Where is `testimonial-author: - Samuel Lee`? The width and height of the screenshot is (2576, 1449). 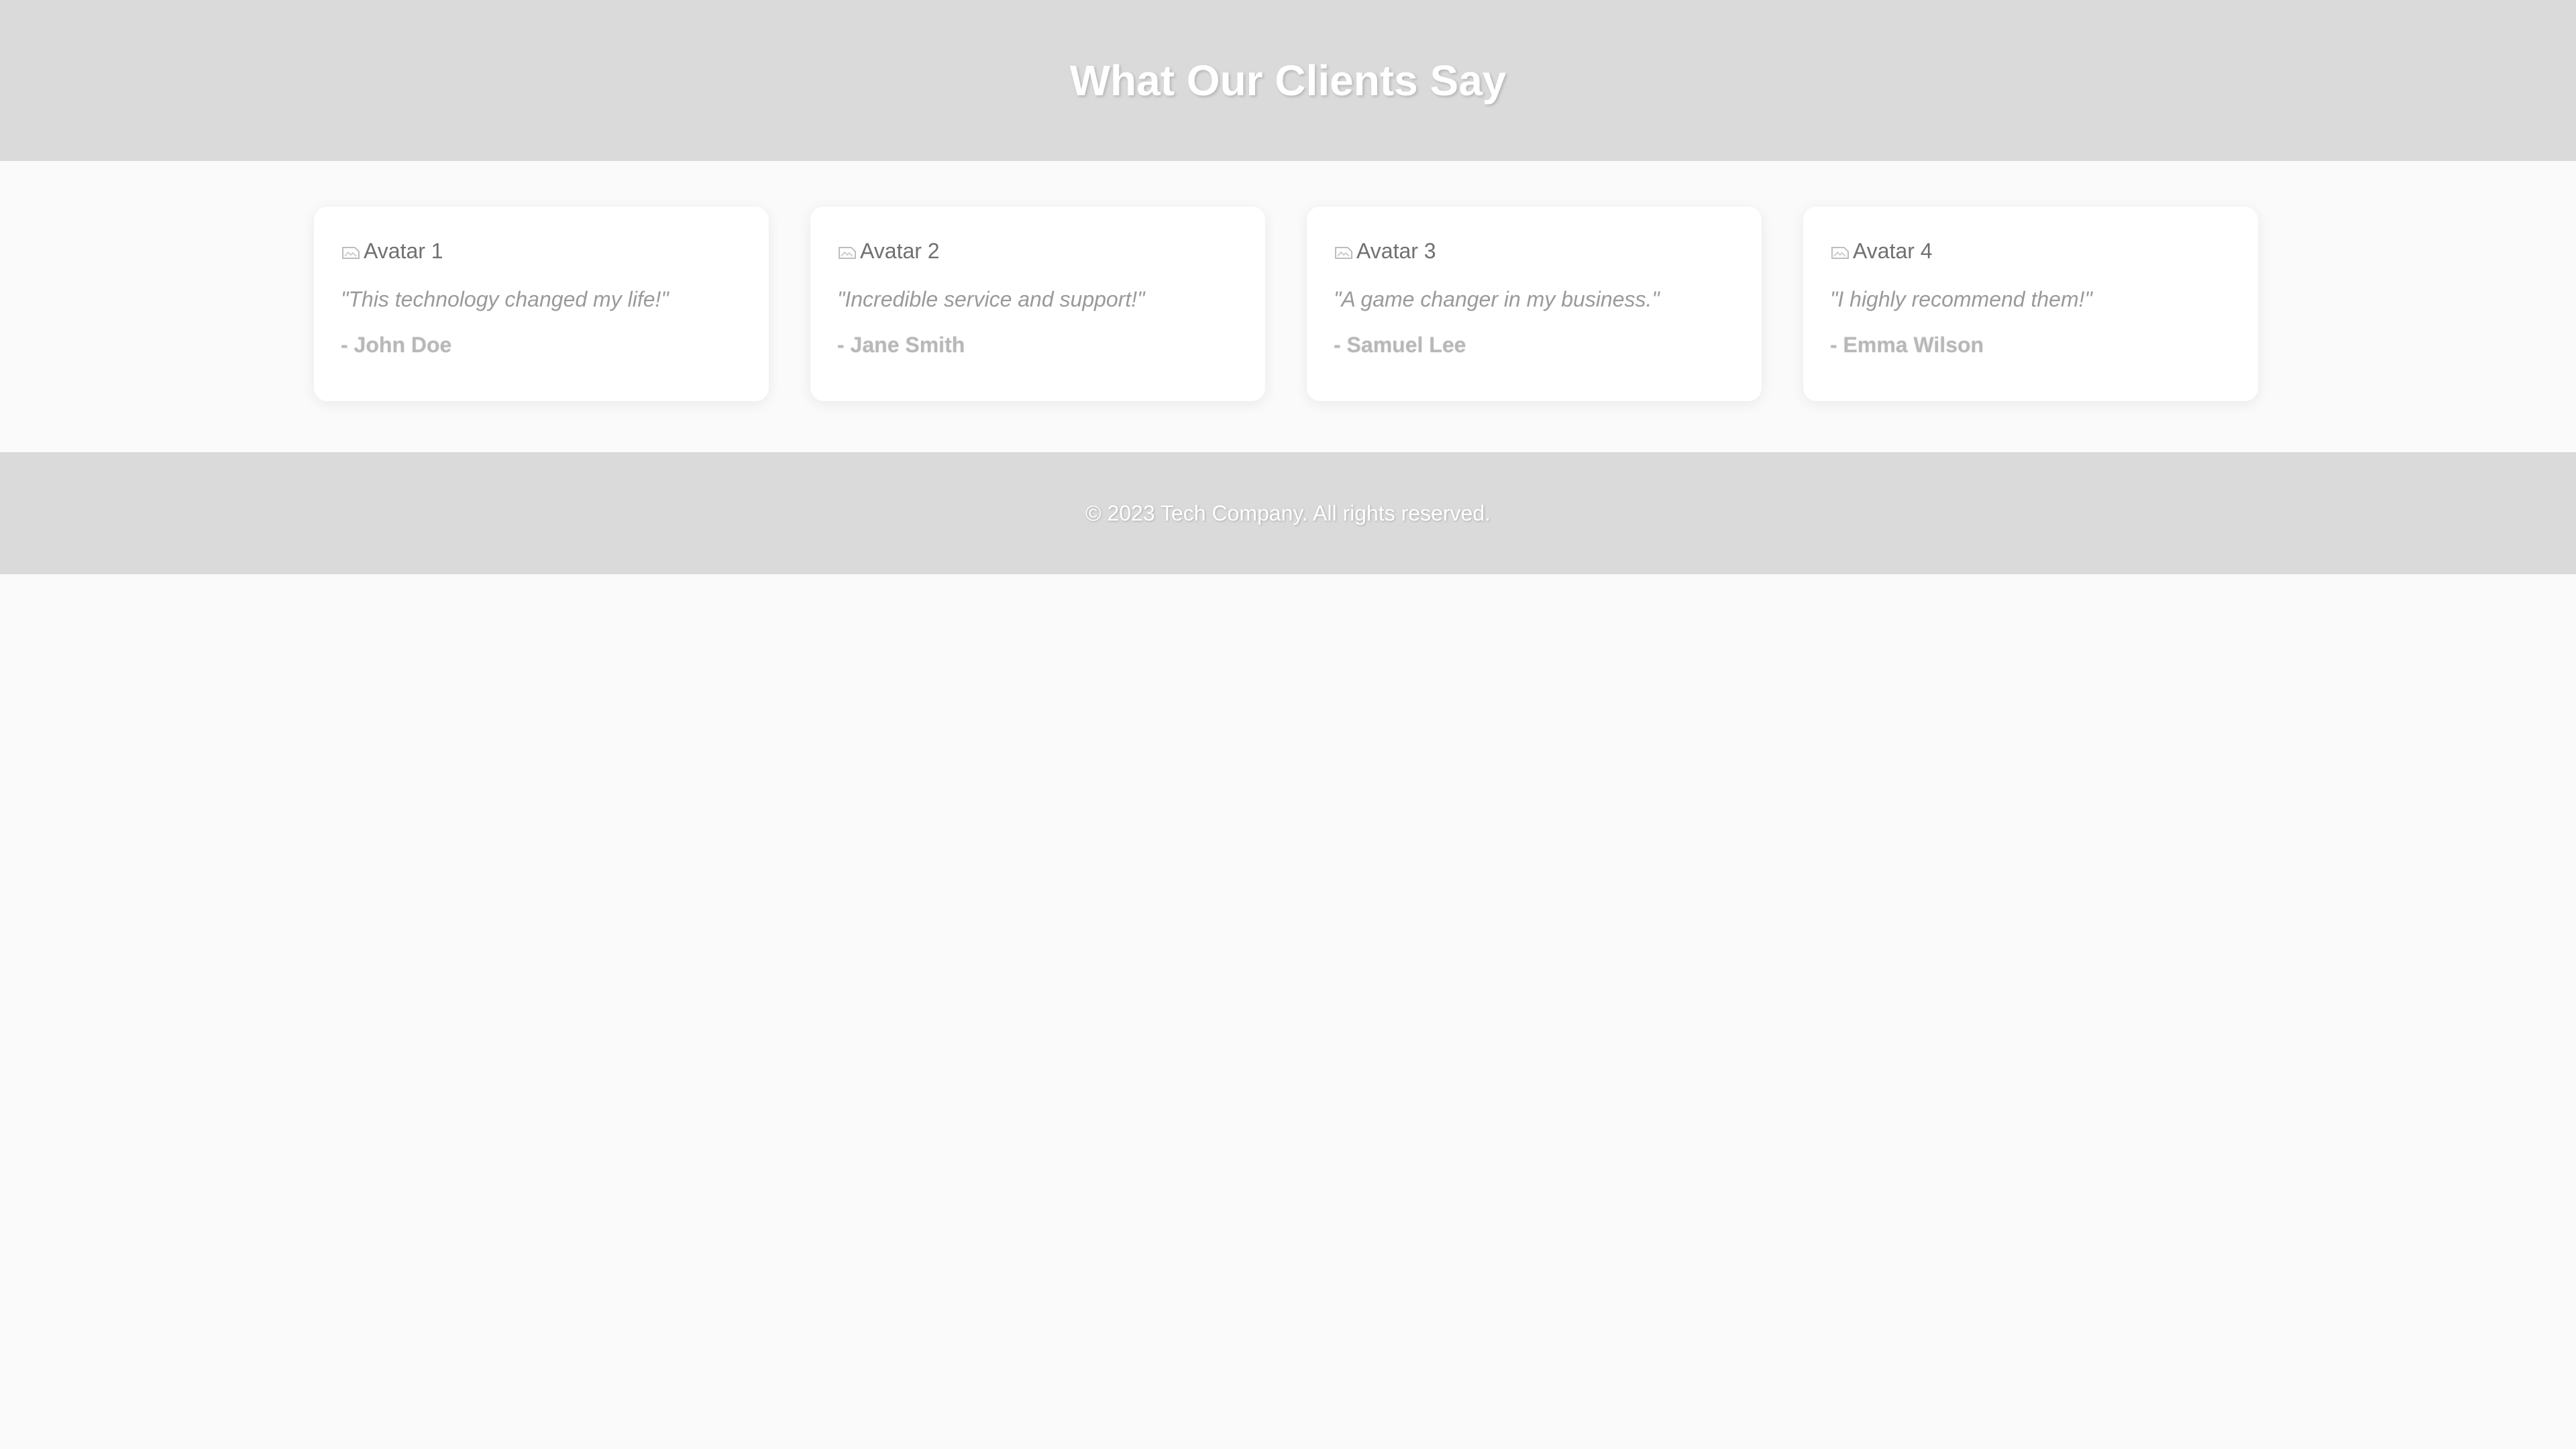 testimonial-author: - Samuel Lee is located at coordinates (1400, 345).